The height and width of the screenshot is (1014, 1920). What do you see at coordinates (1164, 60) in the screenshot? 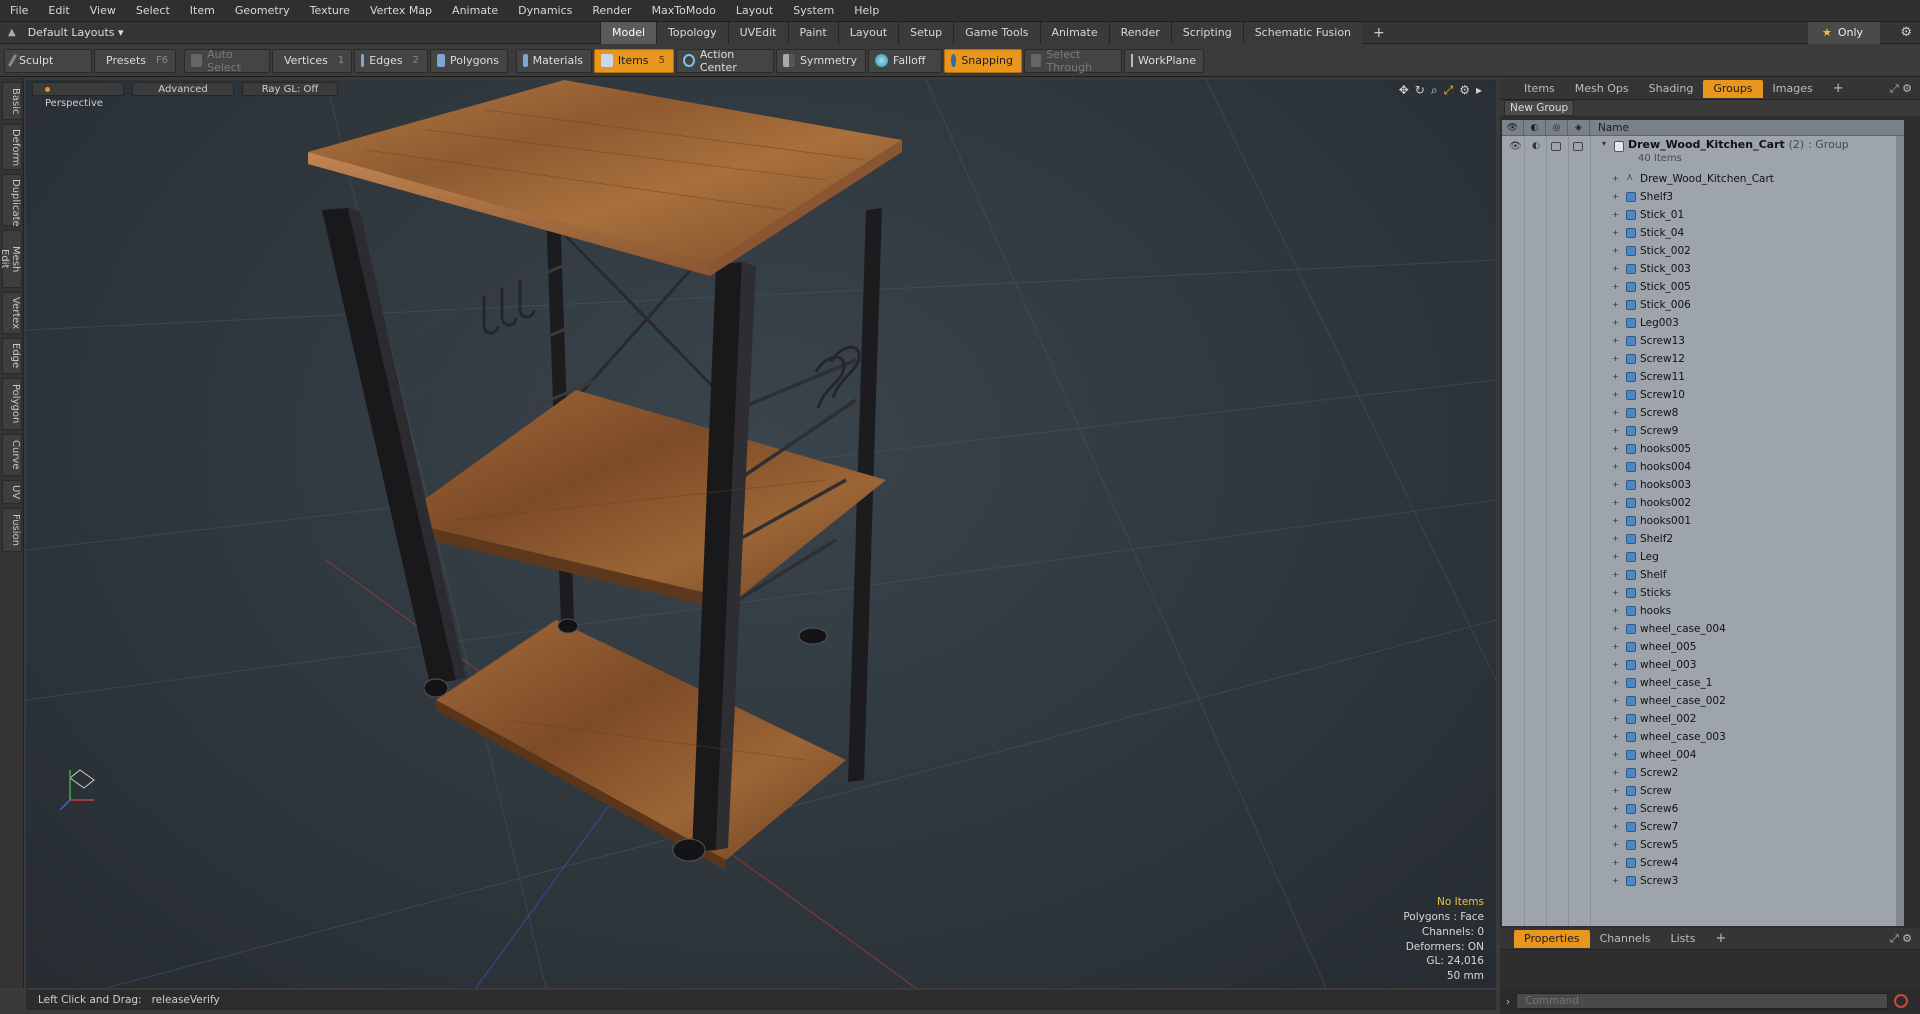
I see `workplane-button: WorkPlane` at bounding box center [1164, 60].